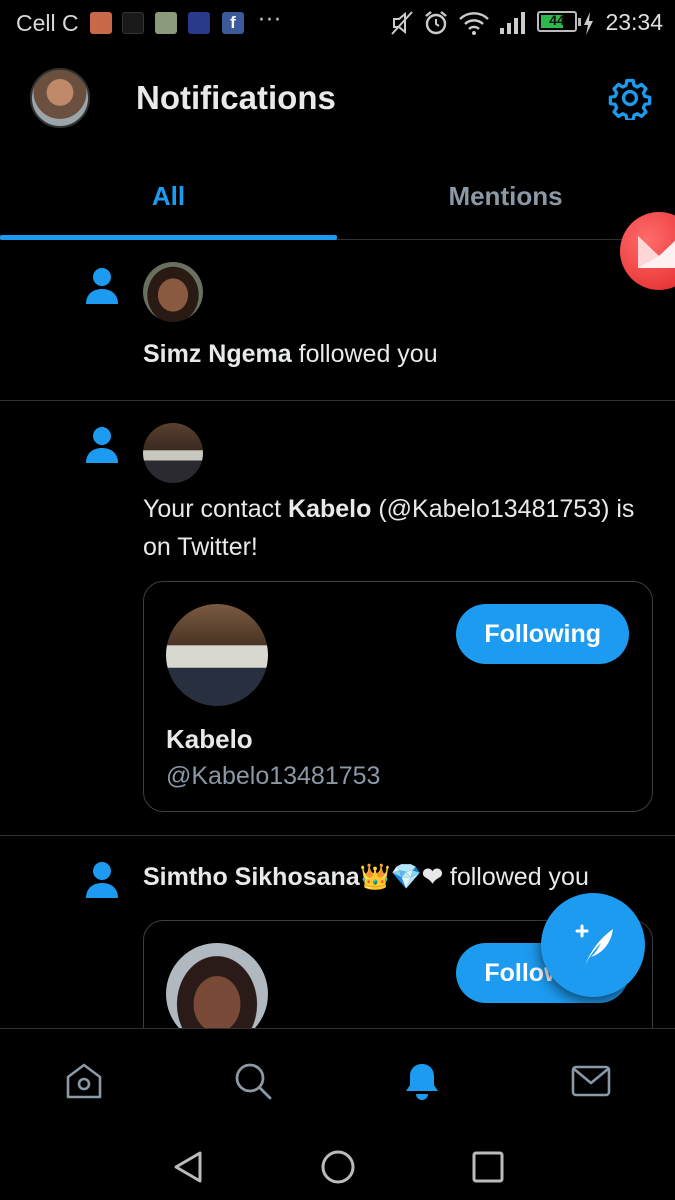 The width and height of the screenshot is (675, 1200). I want to click on user-name: Simz Ngema, so click(217, 354).